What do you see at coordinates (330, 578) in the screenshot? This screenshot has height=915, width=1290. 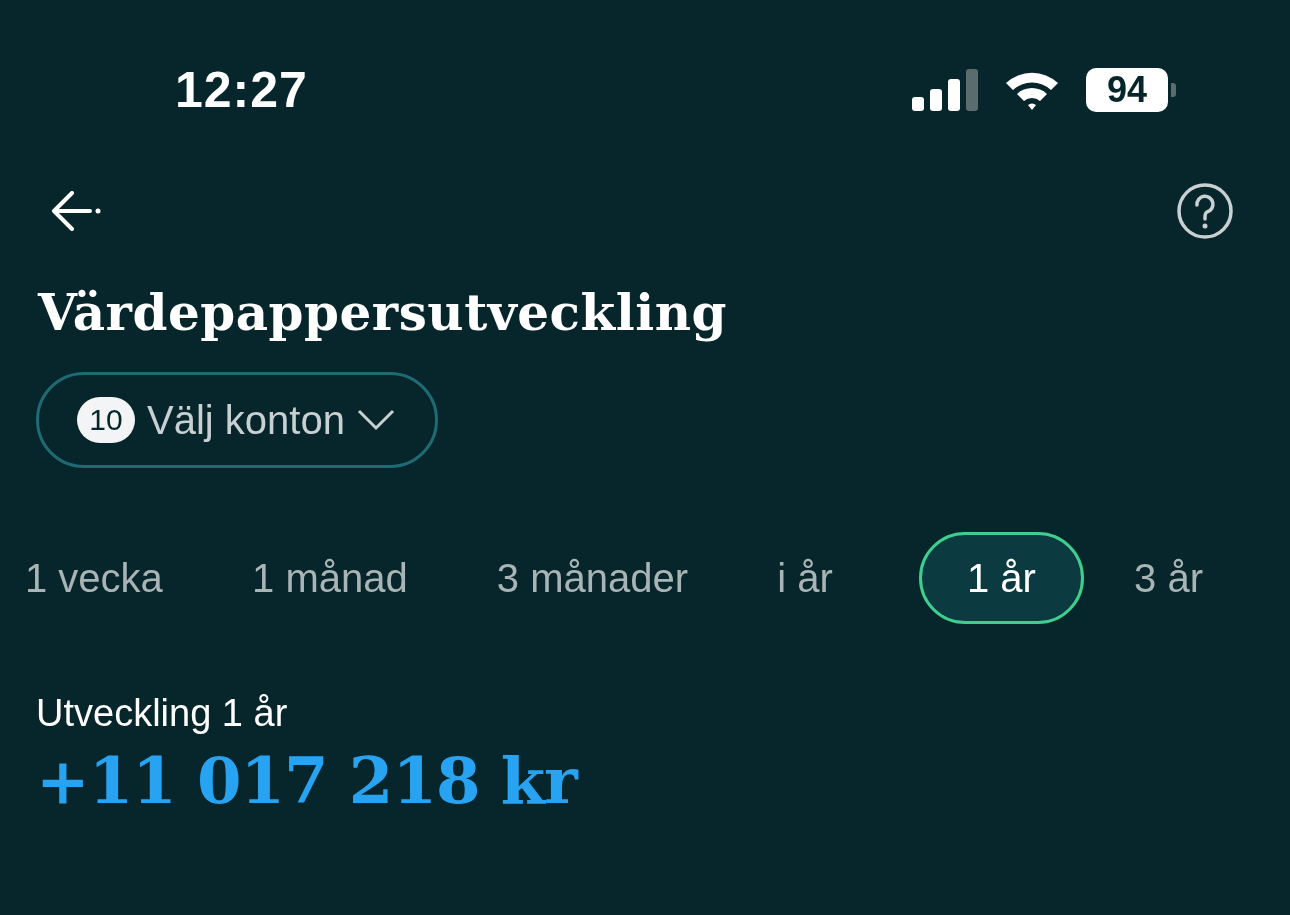 I see `period-tab: 1 månad` at bounding box center [330, 578].